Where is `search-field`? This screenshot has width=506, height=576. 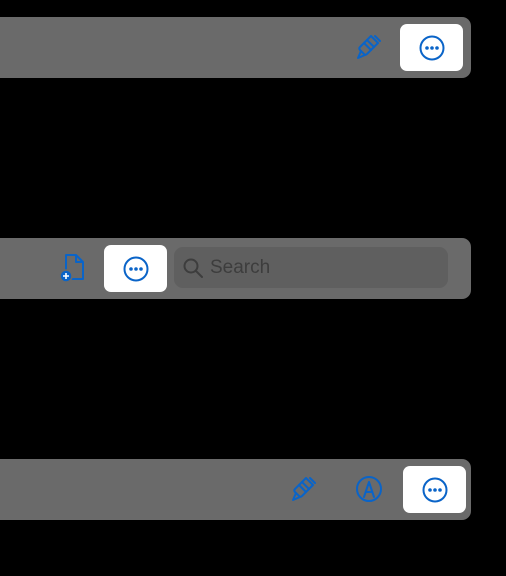
search-field is located at coordinates (311, 267).